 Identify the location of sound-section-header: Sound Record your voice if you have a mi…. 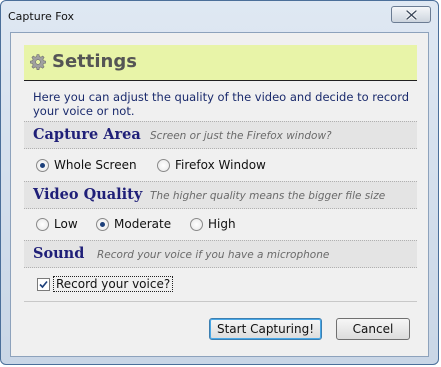
(220, 254).